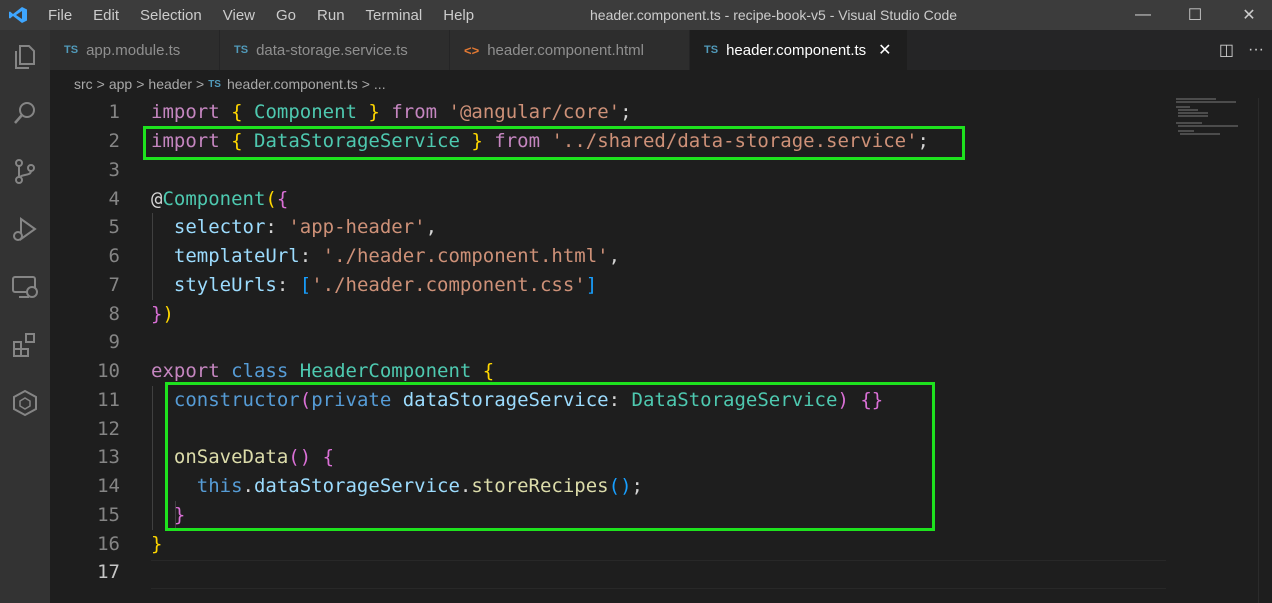 This screenshot has width=1272, height=603. Describe the element at coordinates (114, 170) in the screenshot. I see `line-number: 3` at that location.